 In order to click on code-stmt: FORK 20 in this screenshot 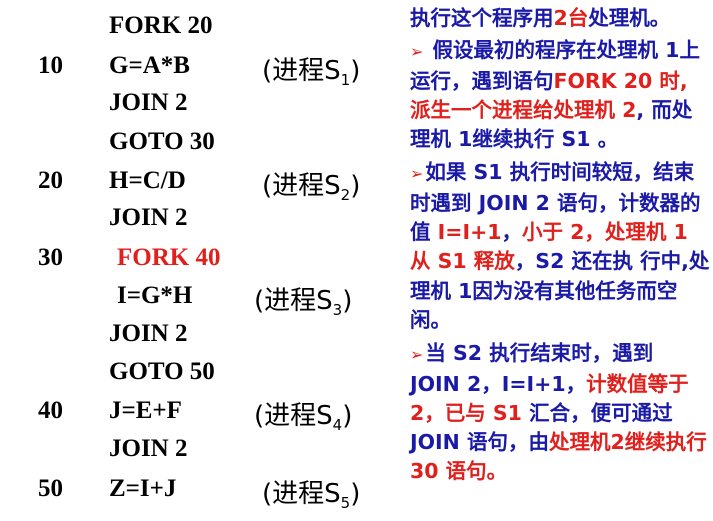, I will do `click(161, 25)`.